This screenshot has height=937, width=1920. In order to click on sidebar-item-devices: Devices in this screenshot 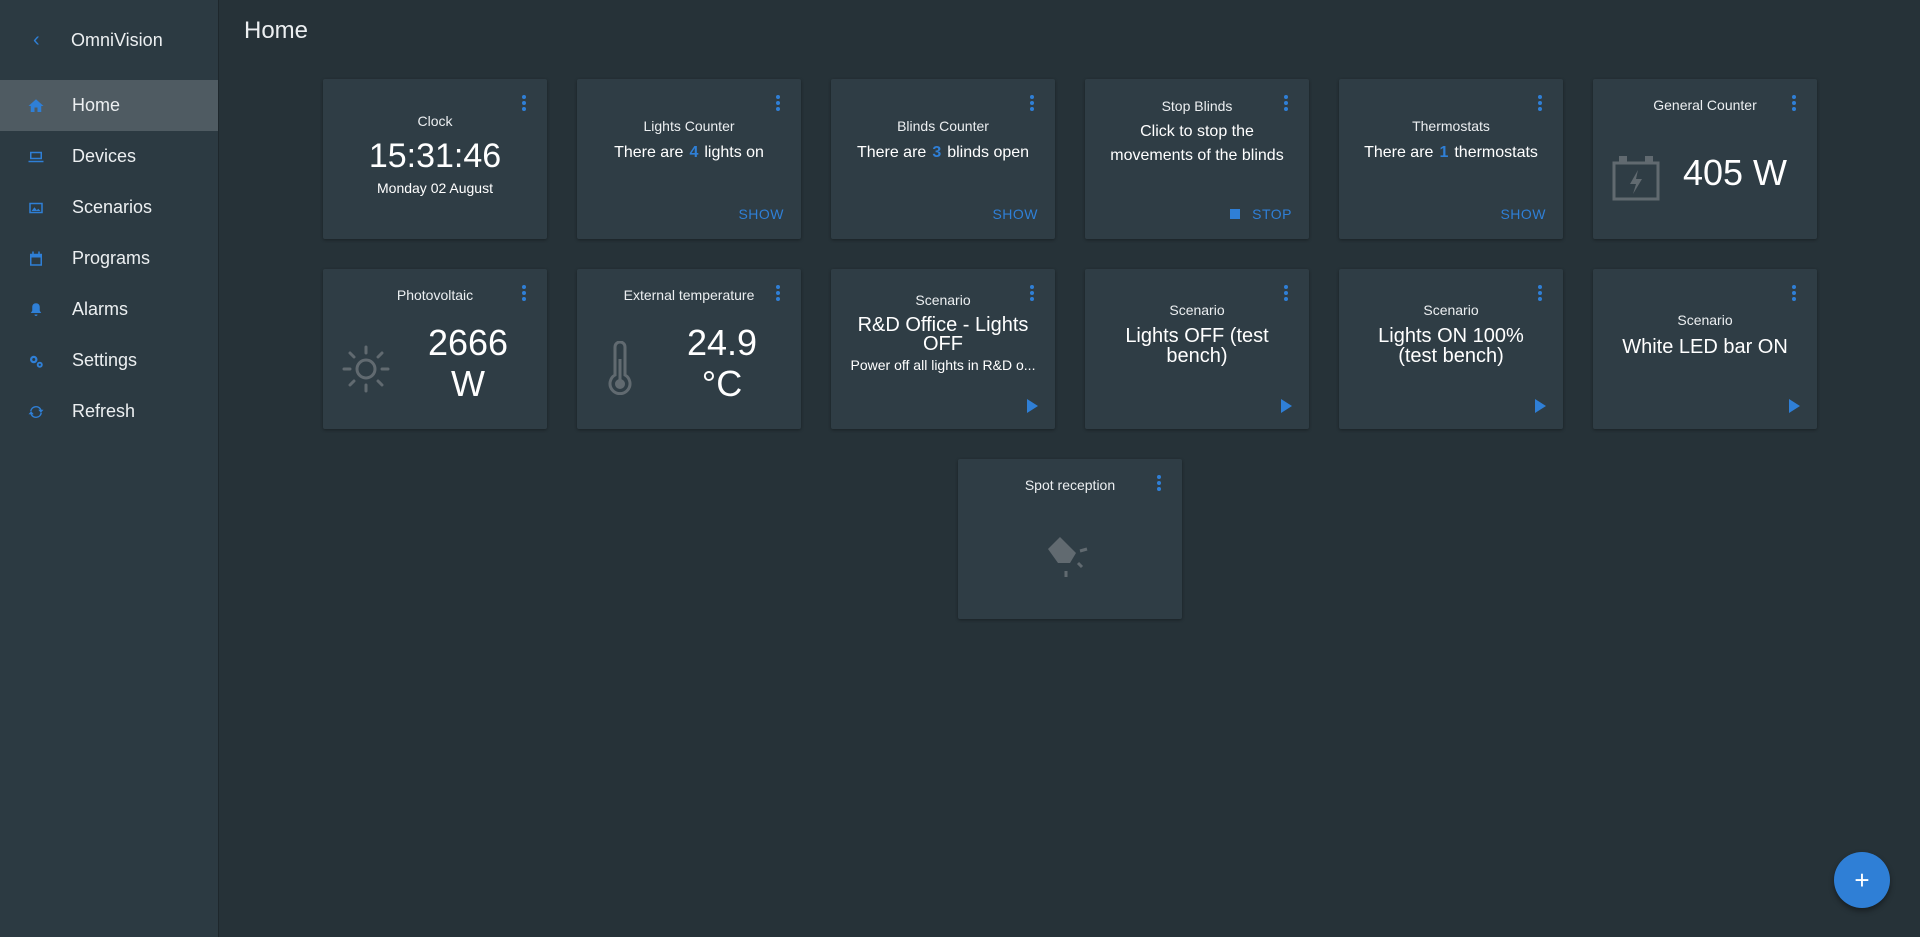, I will do `click(109, 156)`.